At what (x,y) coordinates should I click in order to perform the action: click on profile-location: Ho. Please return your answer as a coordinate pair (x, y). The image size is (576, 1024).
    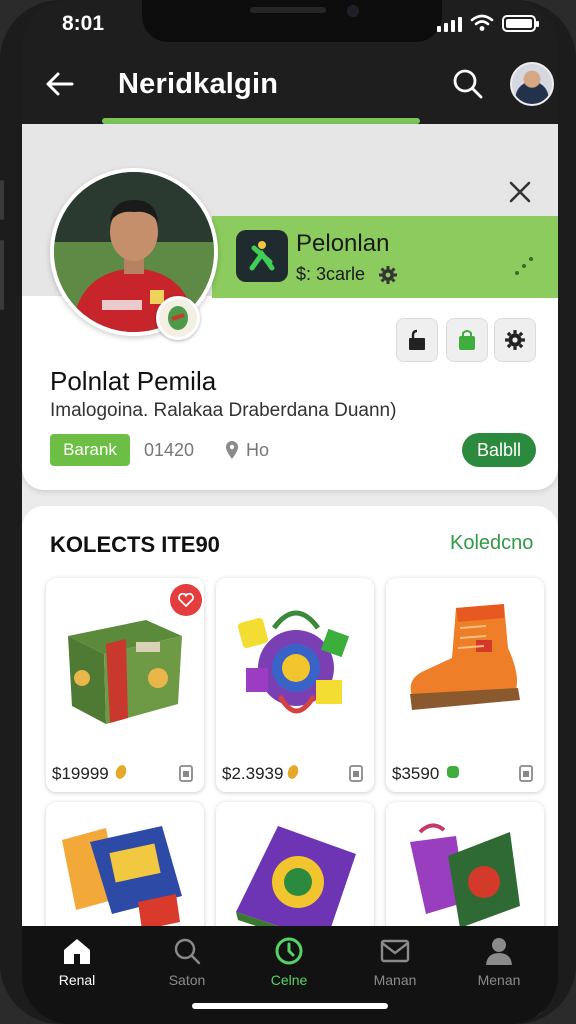
    Looking at the image, I should click on (258, 450).